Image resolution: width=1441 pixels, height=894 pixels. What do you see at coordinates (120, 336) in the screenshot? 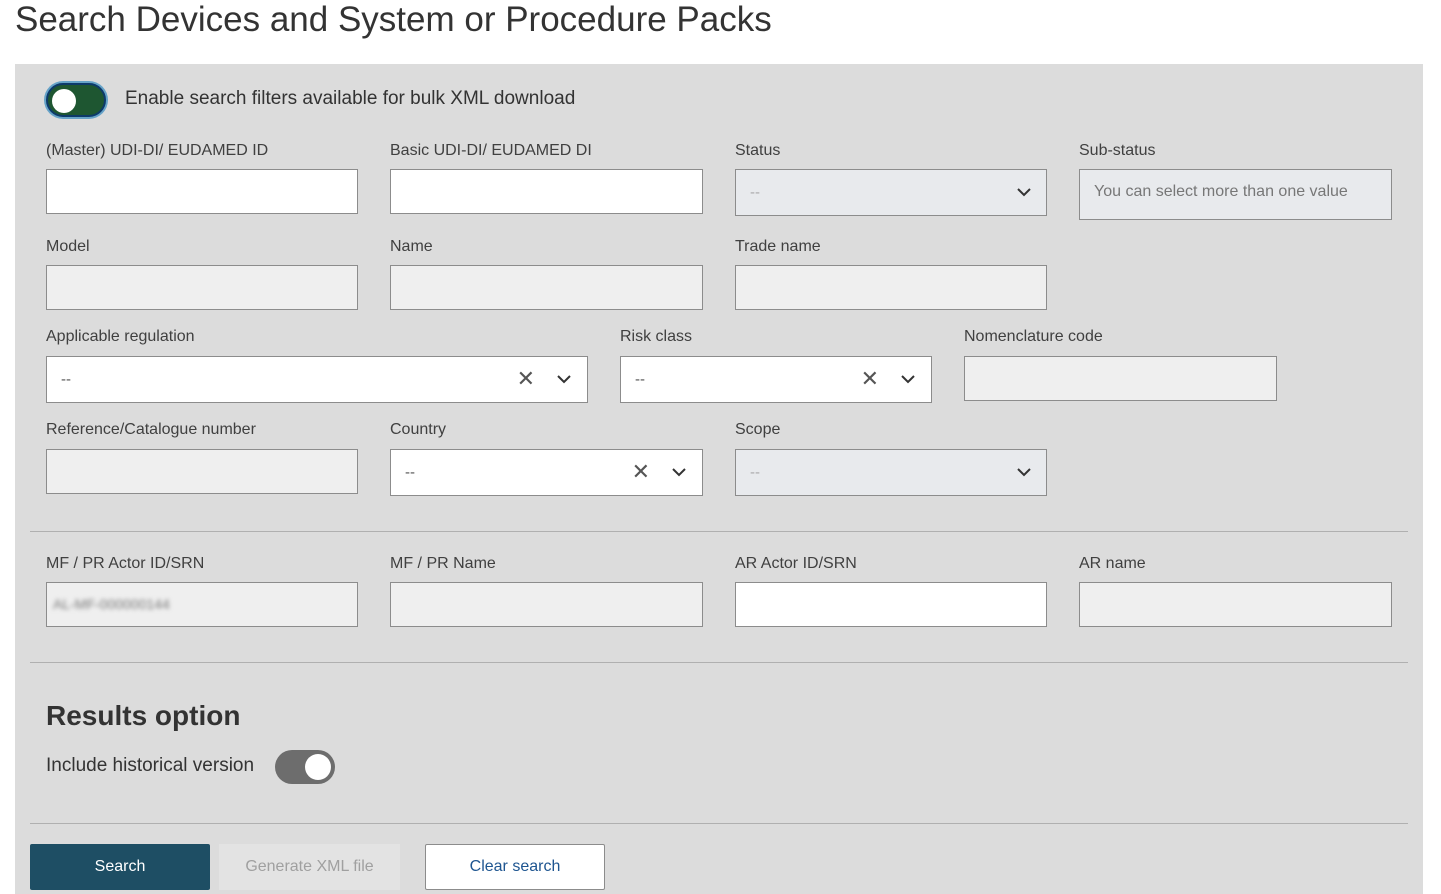
I see `applicable-regulation-label: Applicable regulation` at bounding box center [120, 336].